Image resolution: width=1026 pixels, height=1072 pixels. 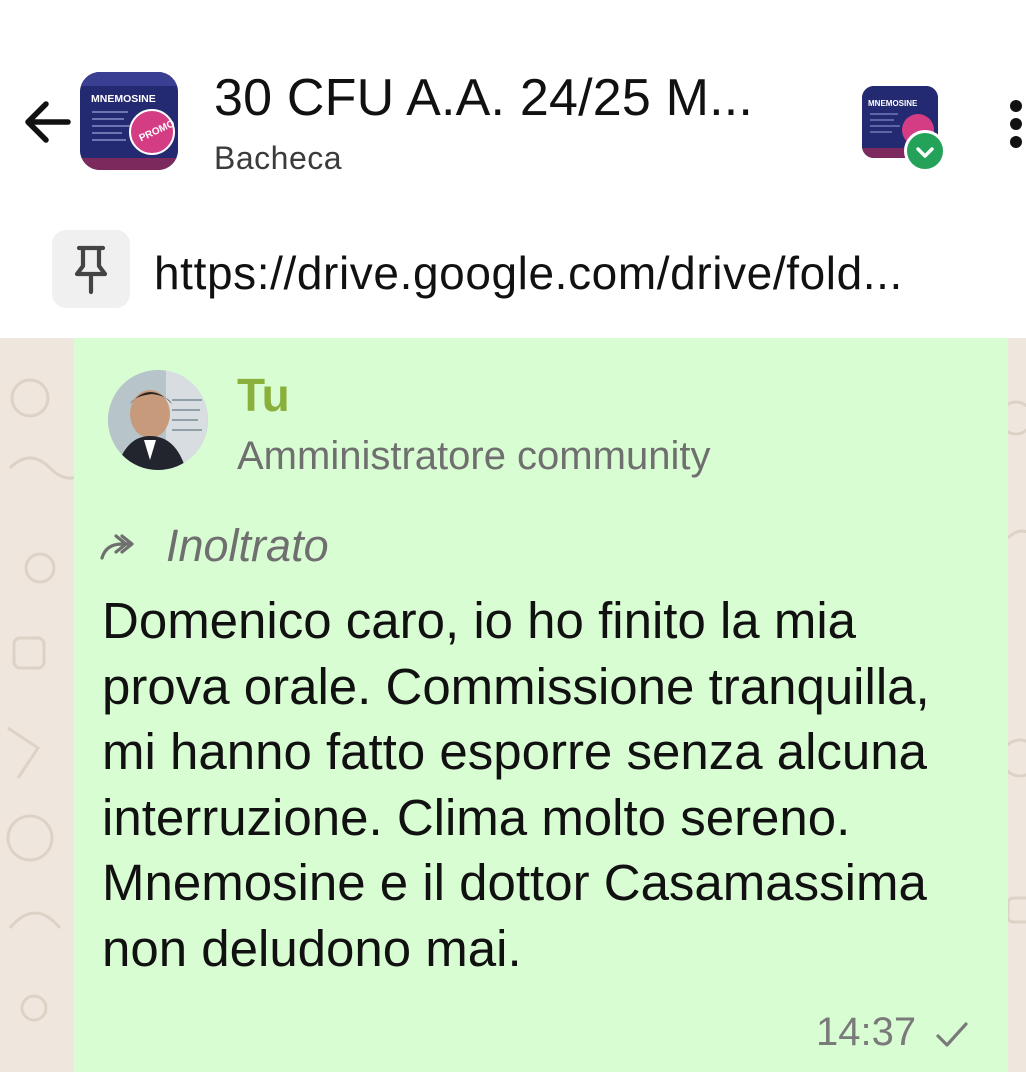 What do you see at coordinates (1011, 126) in the screenshot?
I see `more-options-icon` at bounding box center [1011, 126].